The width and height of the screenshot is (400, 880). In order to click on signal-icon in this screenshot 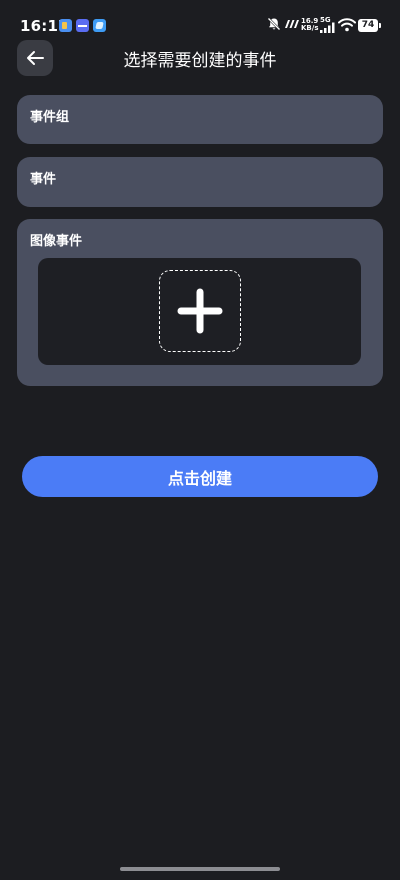, I will do `click(327, 27)`.